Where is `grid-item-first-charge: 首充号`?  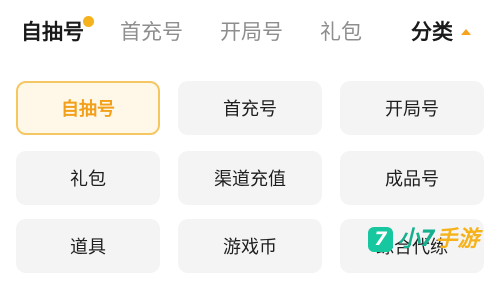
grid-item-first-charge: 首充号 is located at coordinates (250, 108).